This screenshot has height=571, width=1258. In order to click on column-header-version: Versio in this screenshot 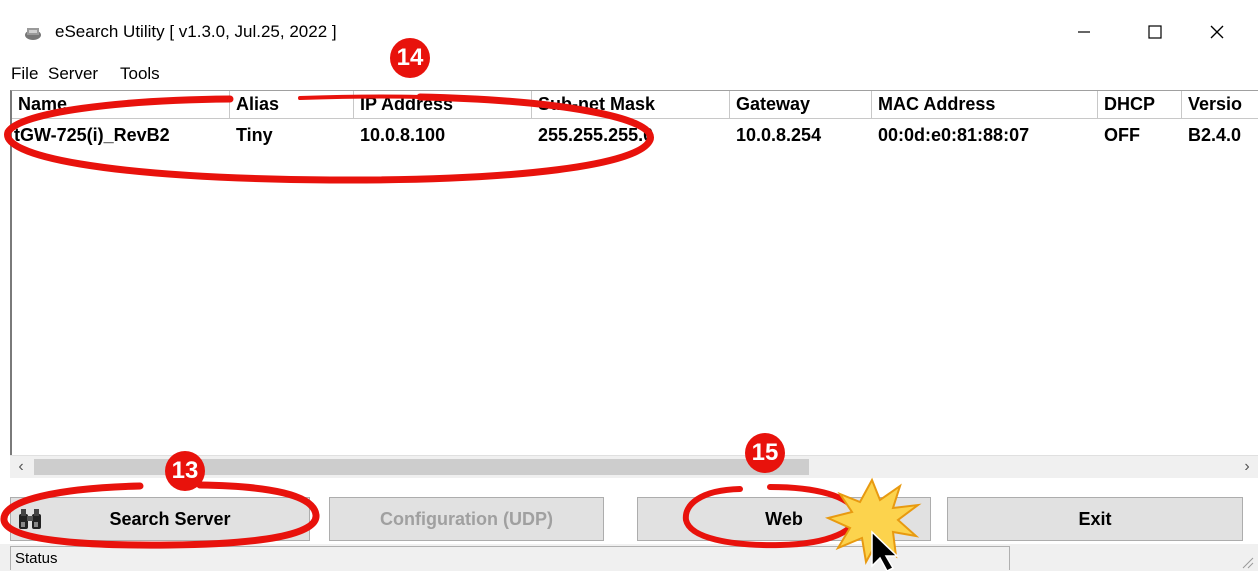, I will do `click(1220, 104)`.